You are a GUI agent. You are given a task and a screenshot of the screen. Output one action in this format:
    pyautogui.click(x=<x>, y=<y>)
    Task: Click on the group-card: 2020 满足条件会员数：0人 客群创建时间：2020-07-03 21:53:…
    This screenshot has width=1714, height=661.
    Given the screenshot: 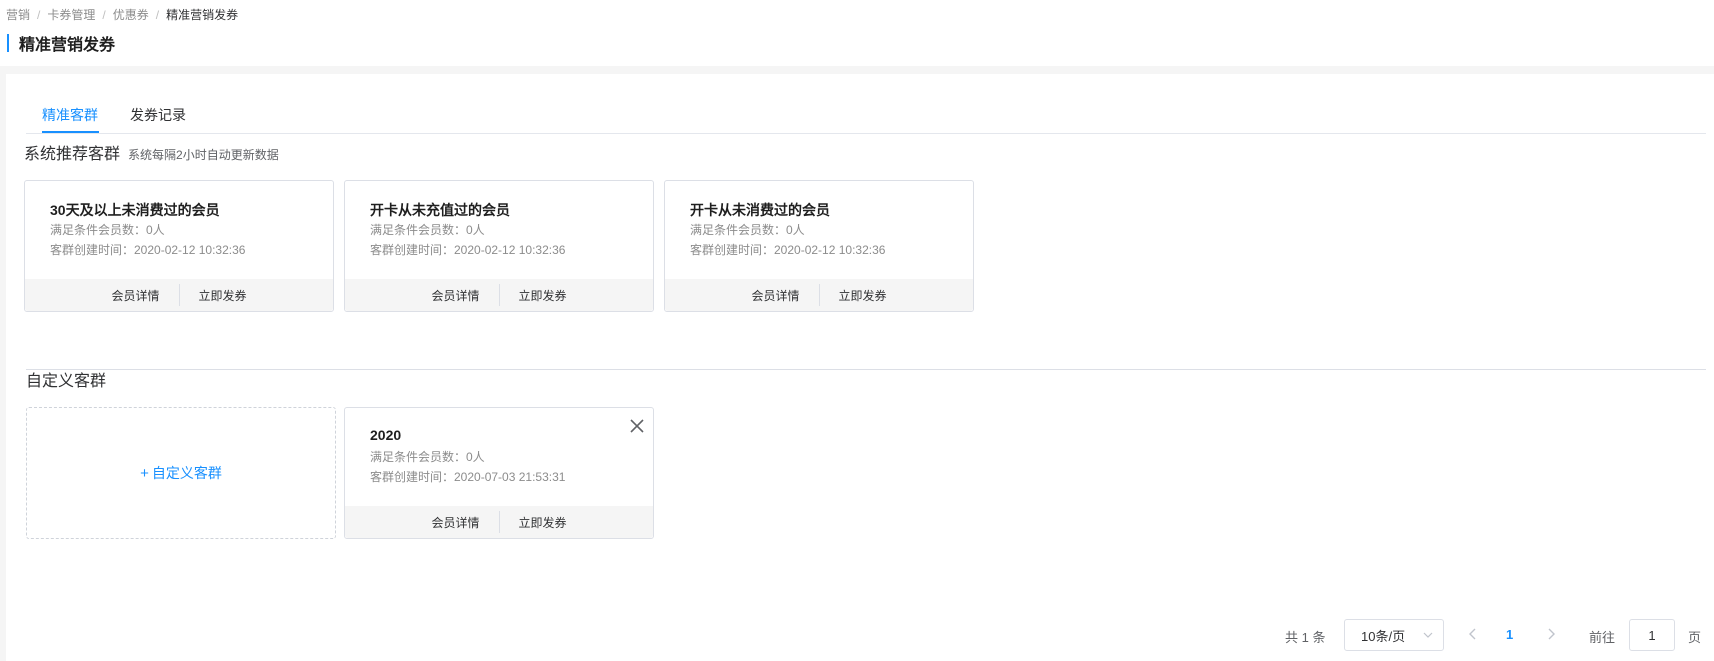 What is the action you would take?
    pyautogui.click(x=499, y=473)
    